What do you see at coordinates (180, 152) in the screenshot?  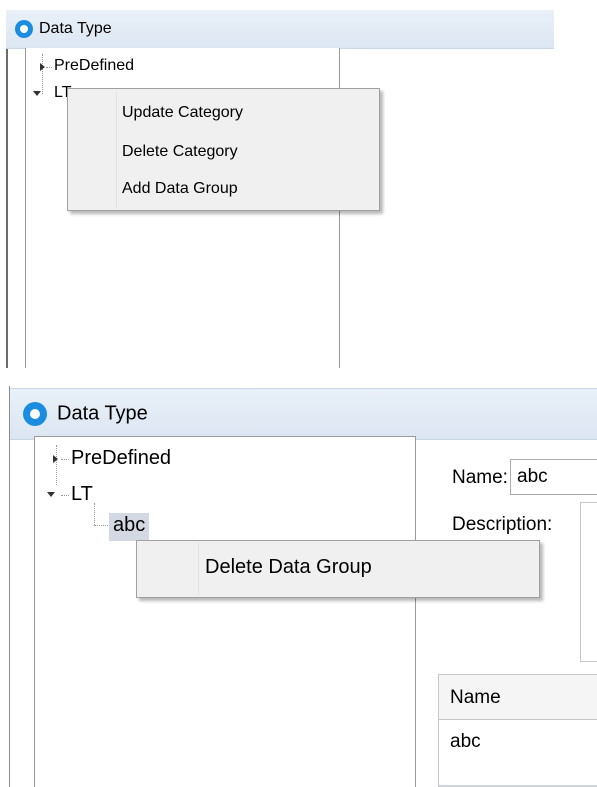 I see `menu-item-delete-category: Delete Category` at bounding box center [180, 152].